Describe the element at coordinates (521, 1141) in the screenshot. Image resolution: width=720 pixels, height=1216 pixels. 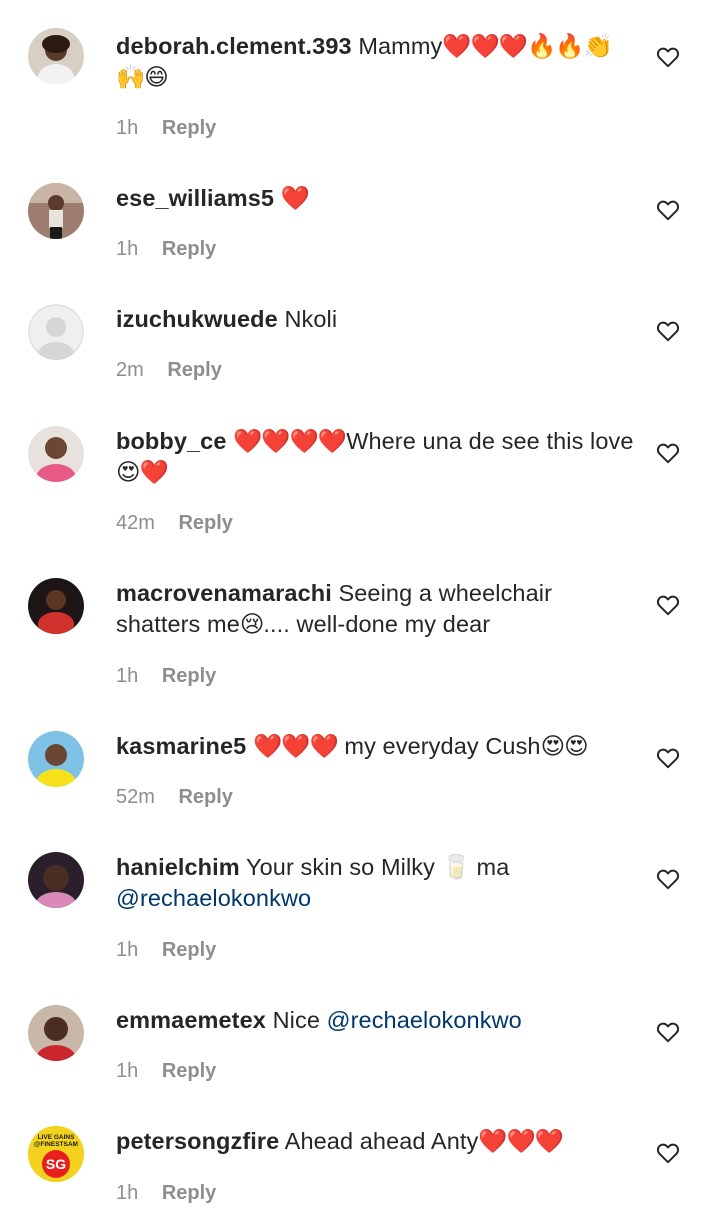
I see `comment-emoji: ❤️❤️❤️` at that location.